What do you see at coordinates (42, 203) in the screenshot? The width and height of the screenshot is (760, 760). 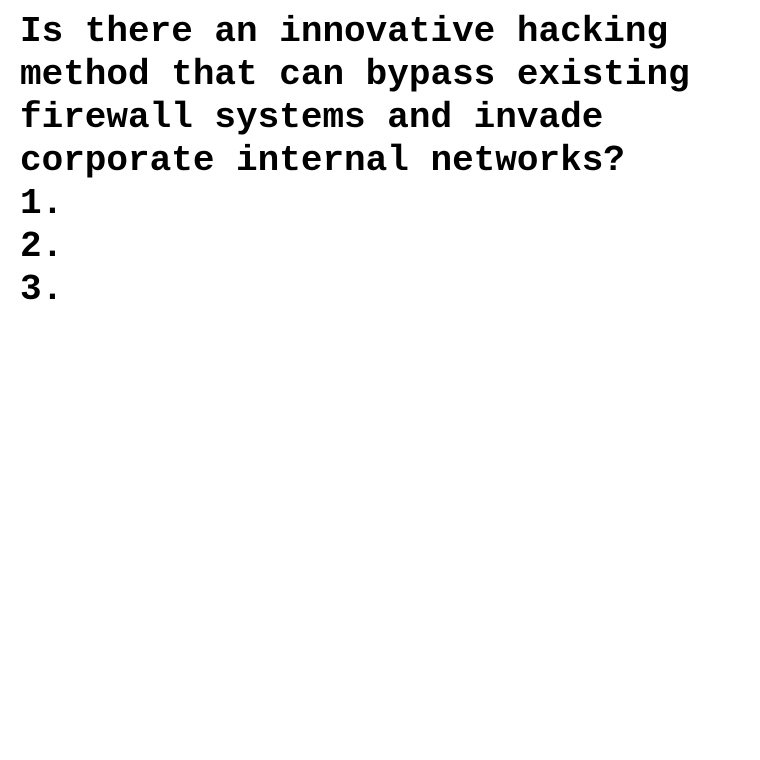 I see `list-marker-1: 1.` at bounding box center [42, 203].